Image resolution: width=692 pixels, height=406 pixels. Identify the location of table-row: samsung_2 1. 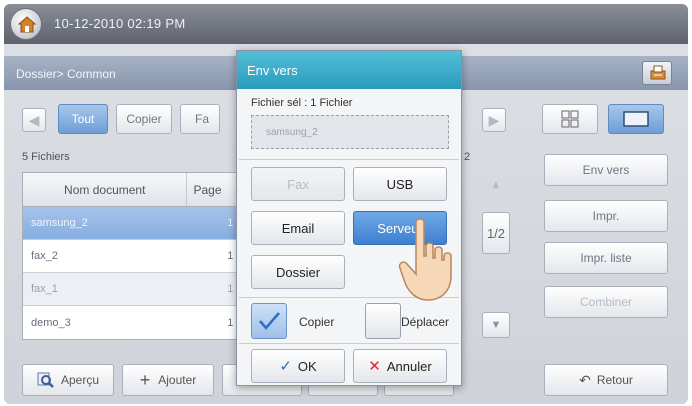
(134, 223).